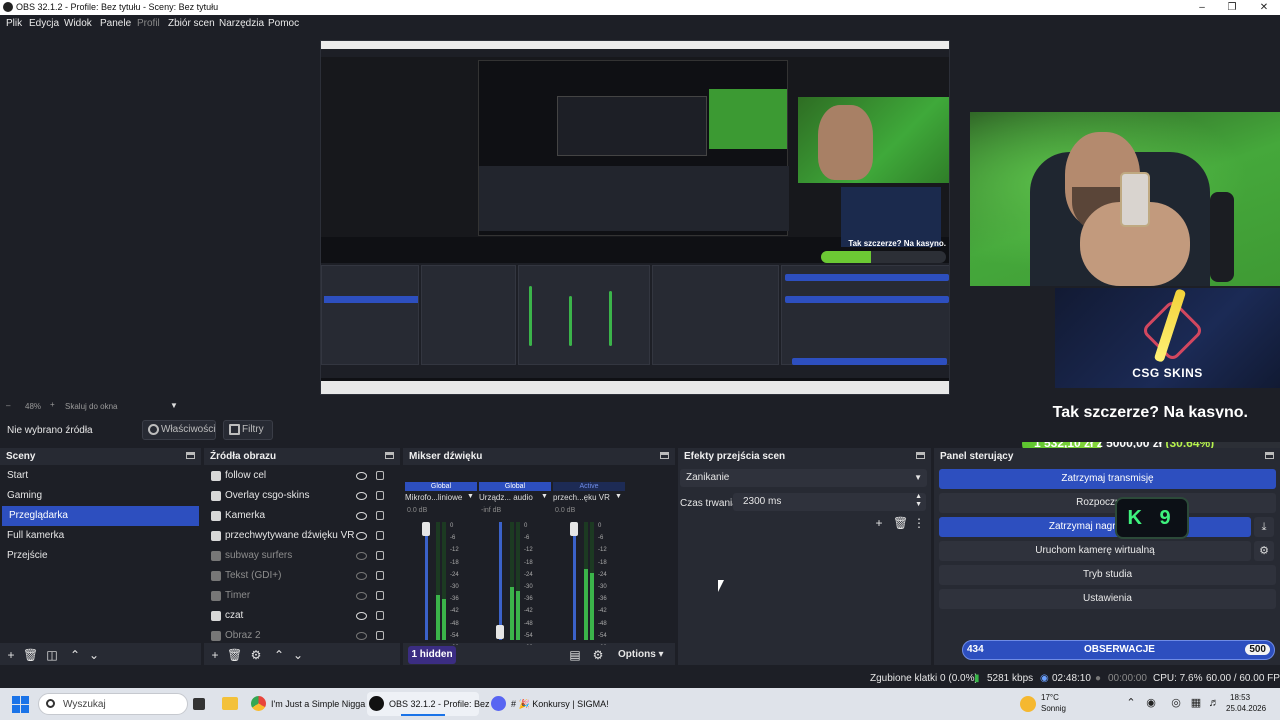 The width and height of the screenshot is (1280, 720). I want to click on close-icon: ✕, so click(1264, 7).